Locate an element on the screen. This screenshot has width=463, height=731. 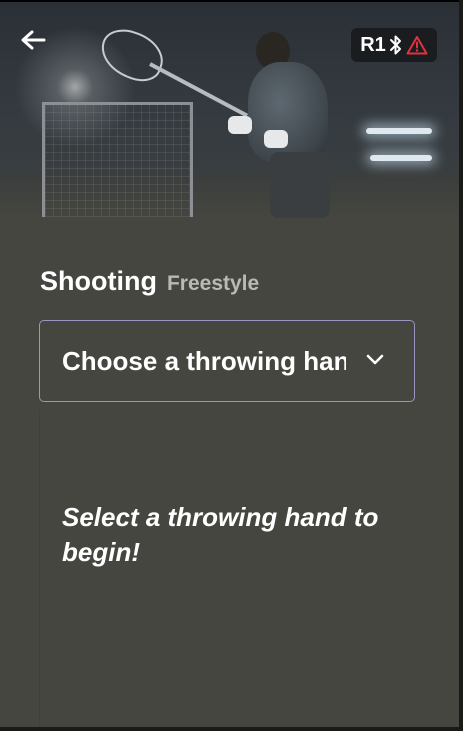
device-status-pill: R1 is located at coordinates (394, 45).